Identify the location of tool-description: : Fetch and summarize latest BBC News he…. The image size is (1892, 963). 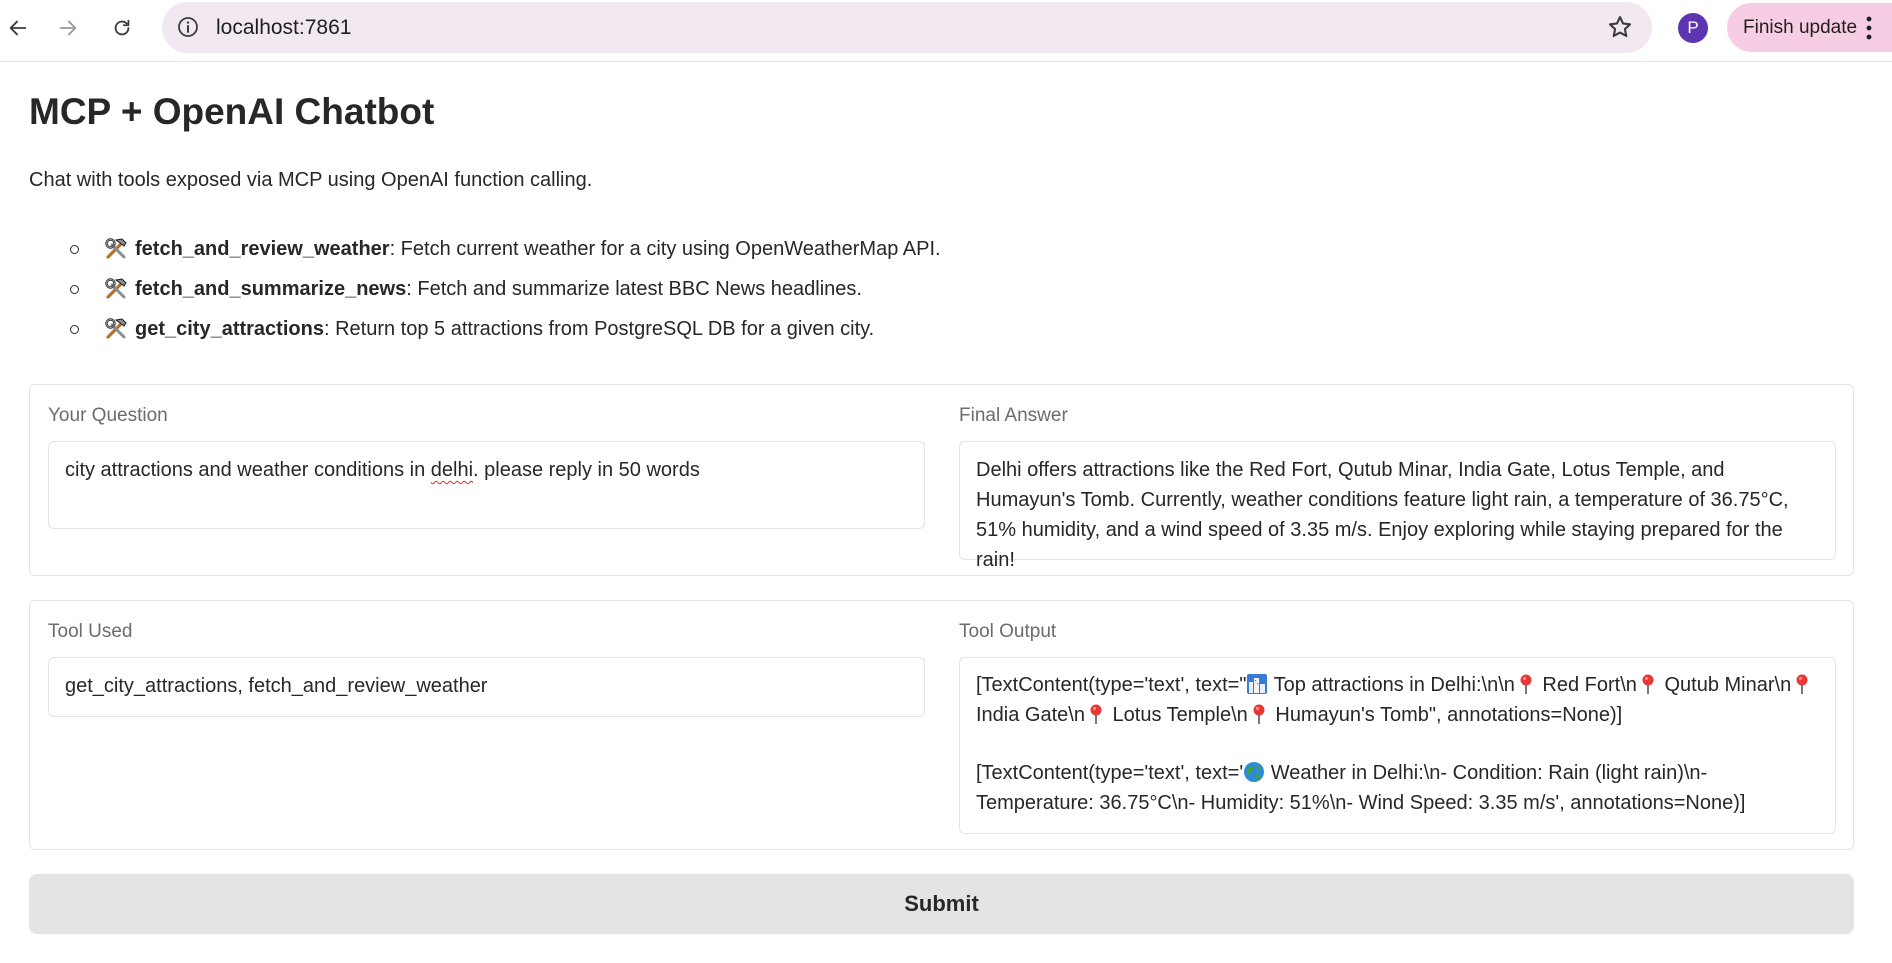
(634, 289).